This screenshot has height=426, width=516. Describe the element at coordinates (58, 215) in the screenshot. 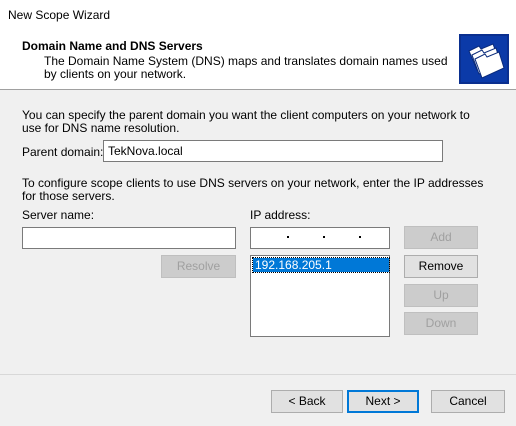

I see `server-name-label: Server name:` at that location.